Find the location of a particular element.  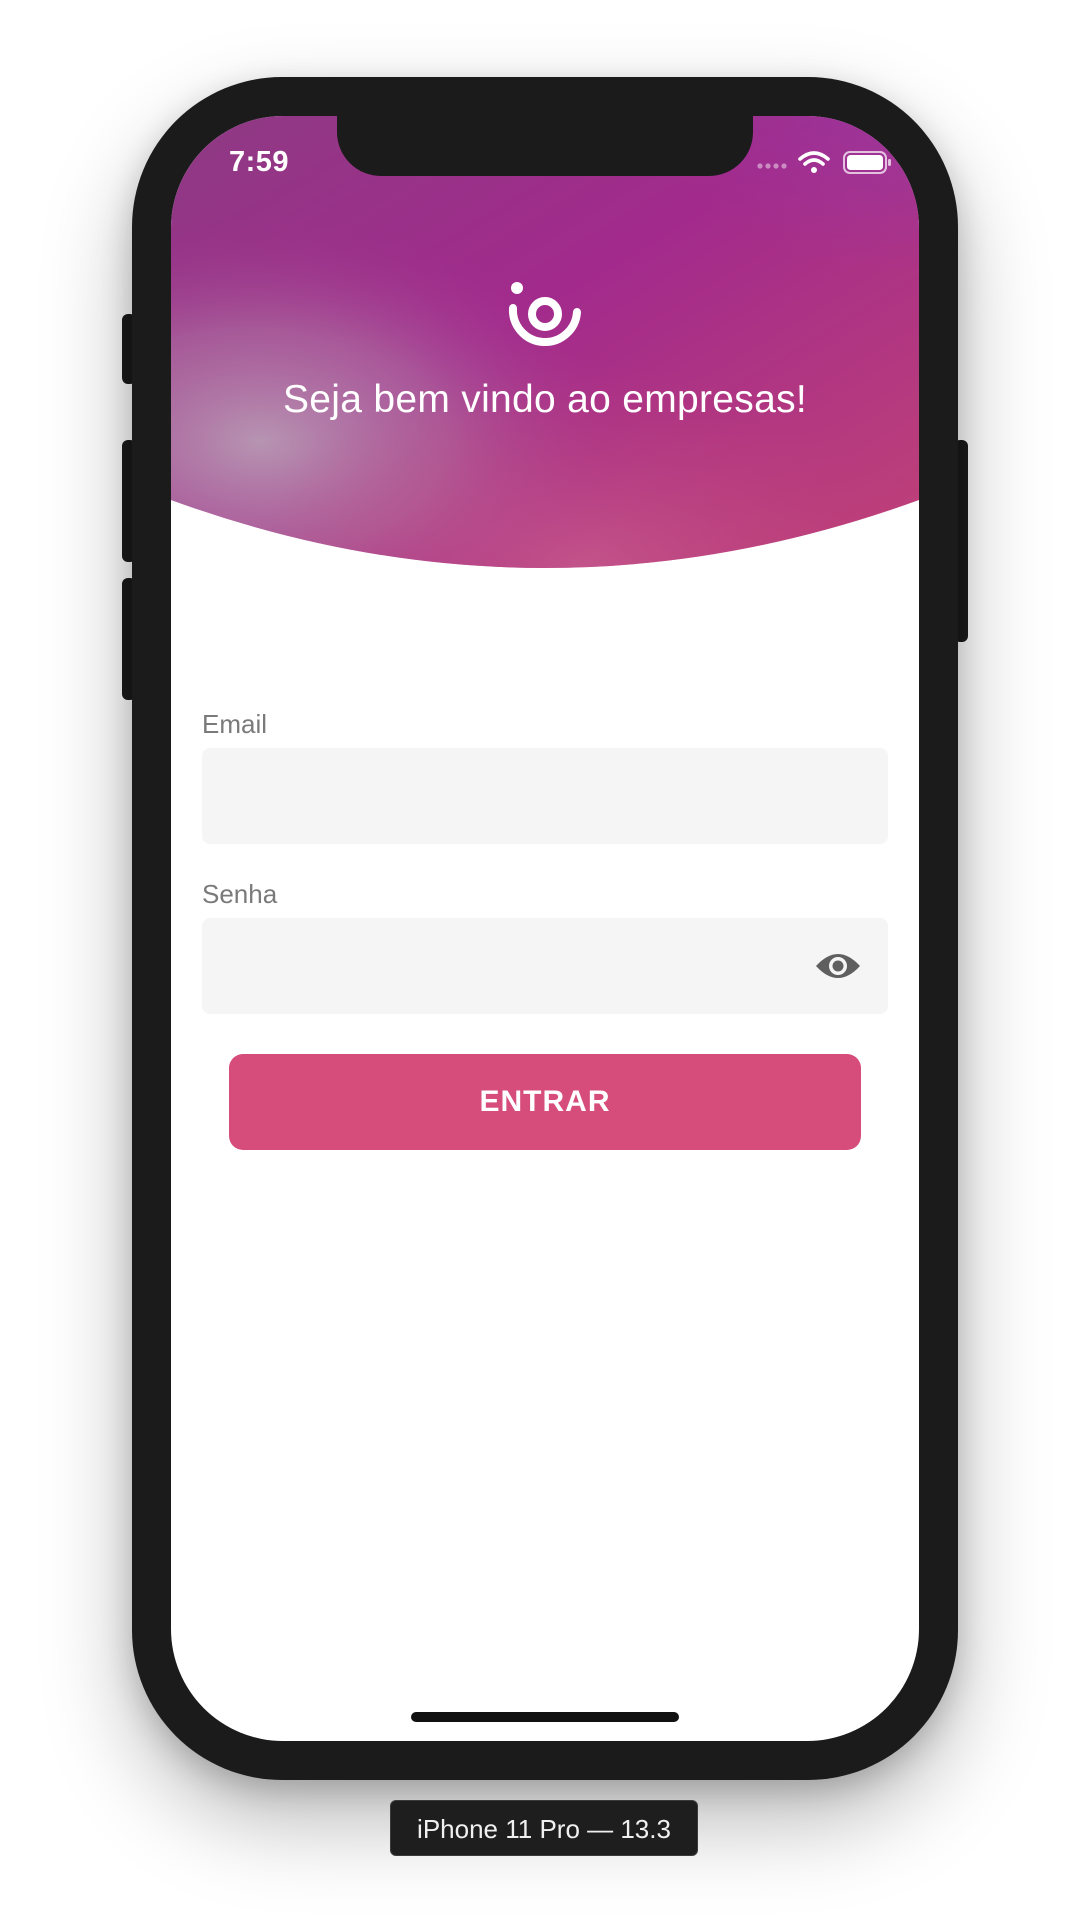

email-label: Email is located at coordinates (235, 724).